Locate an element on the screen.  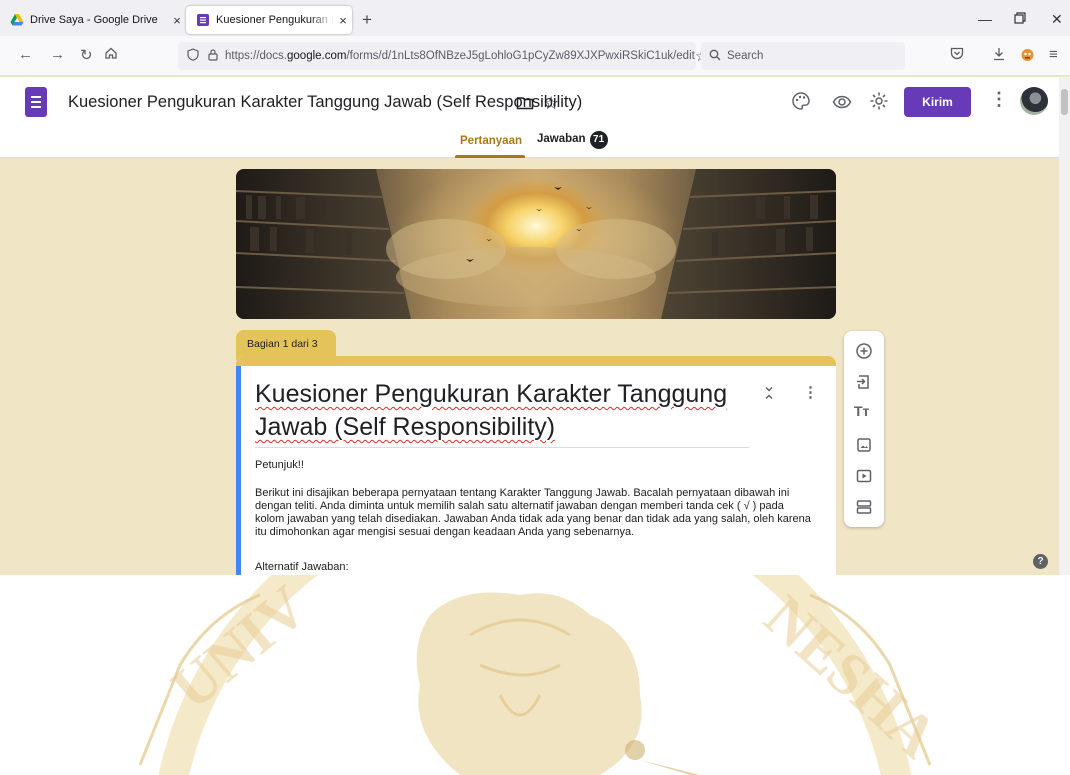
search-icon is located at coordinates (715, 56).